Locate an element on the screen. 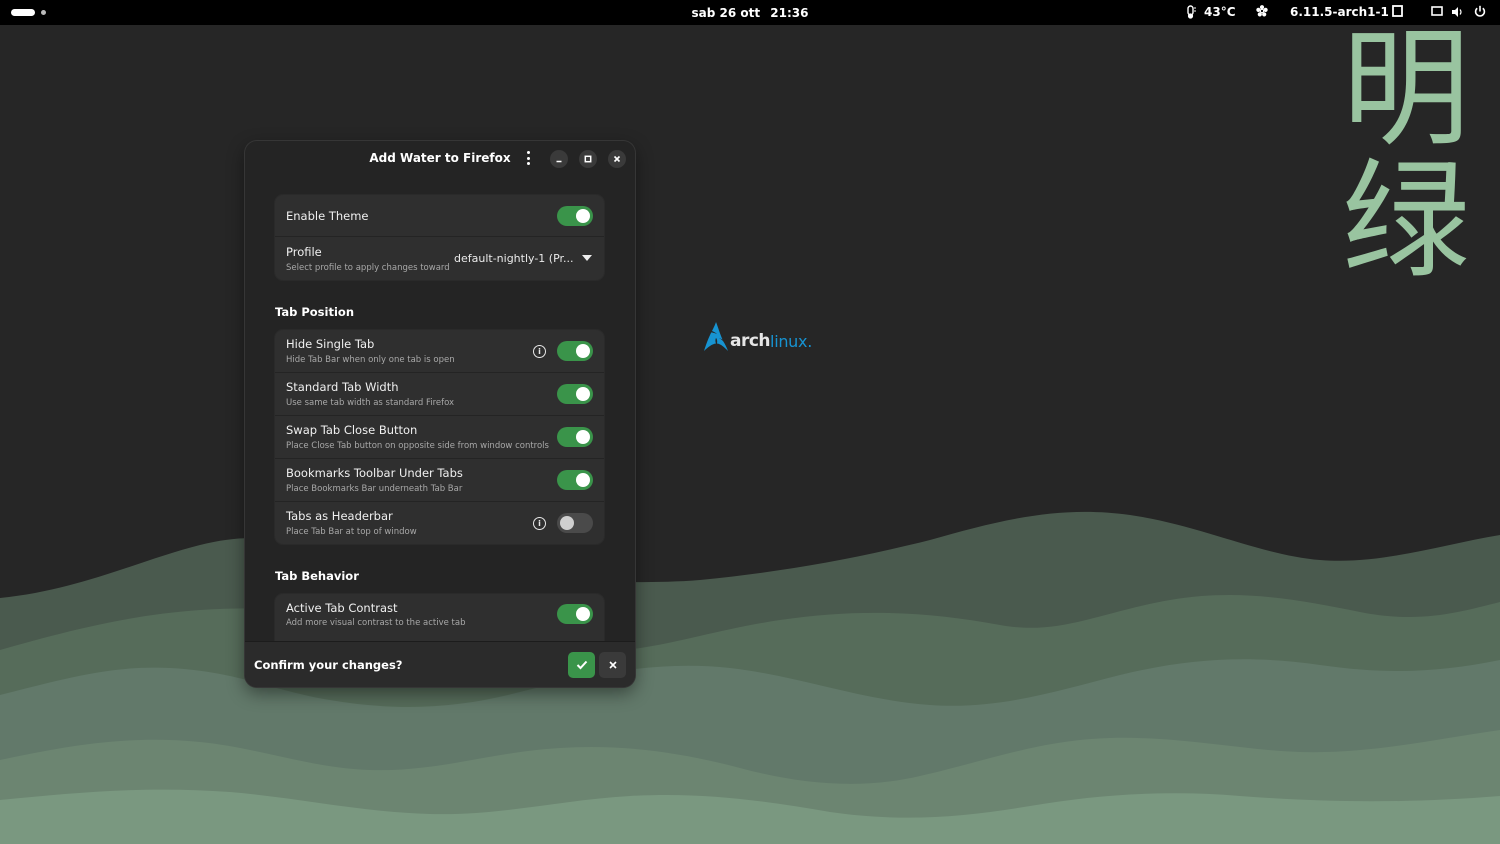 This screenshot has height=844, width=1500. window-titlebar: Add Water to Firefox is located at coordinates (440, 158).